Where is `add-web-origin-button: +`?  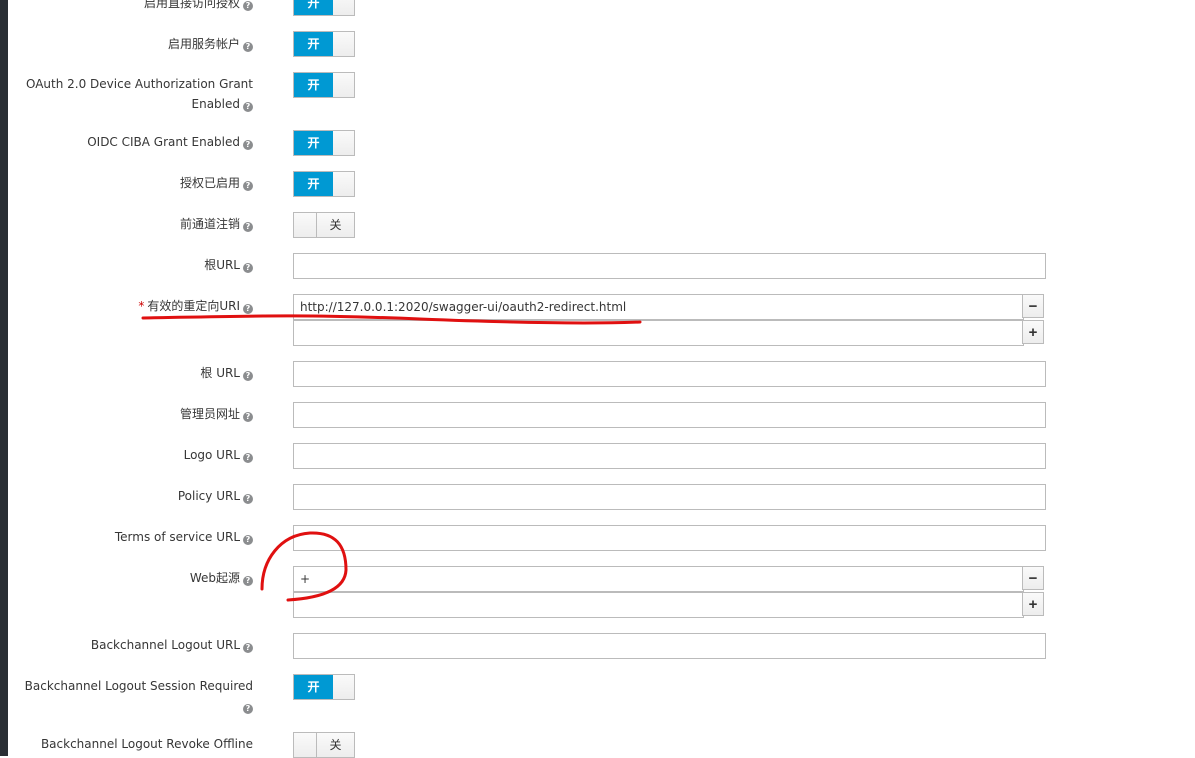
add-web-origin-button: + is located at coordinates (1033, 604).